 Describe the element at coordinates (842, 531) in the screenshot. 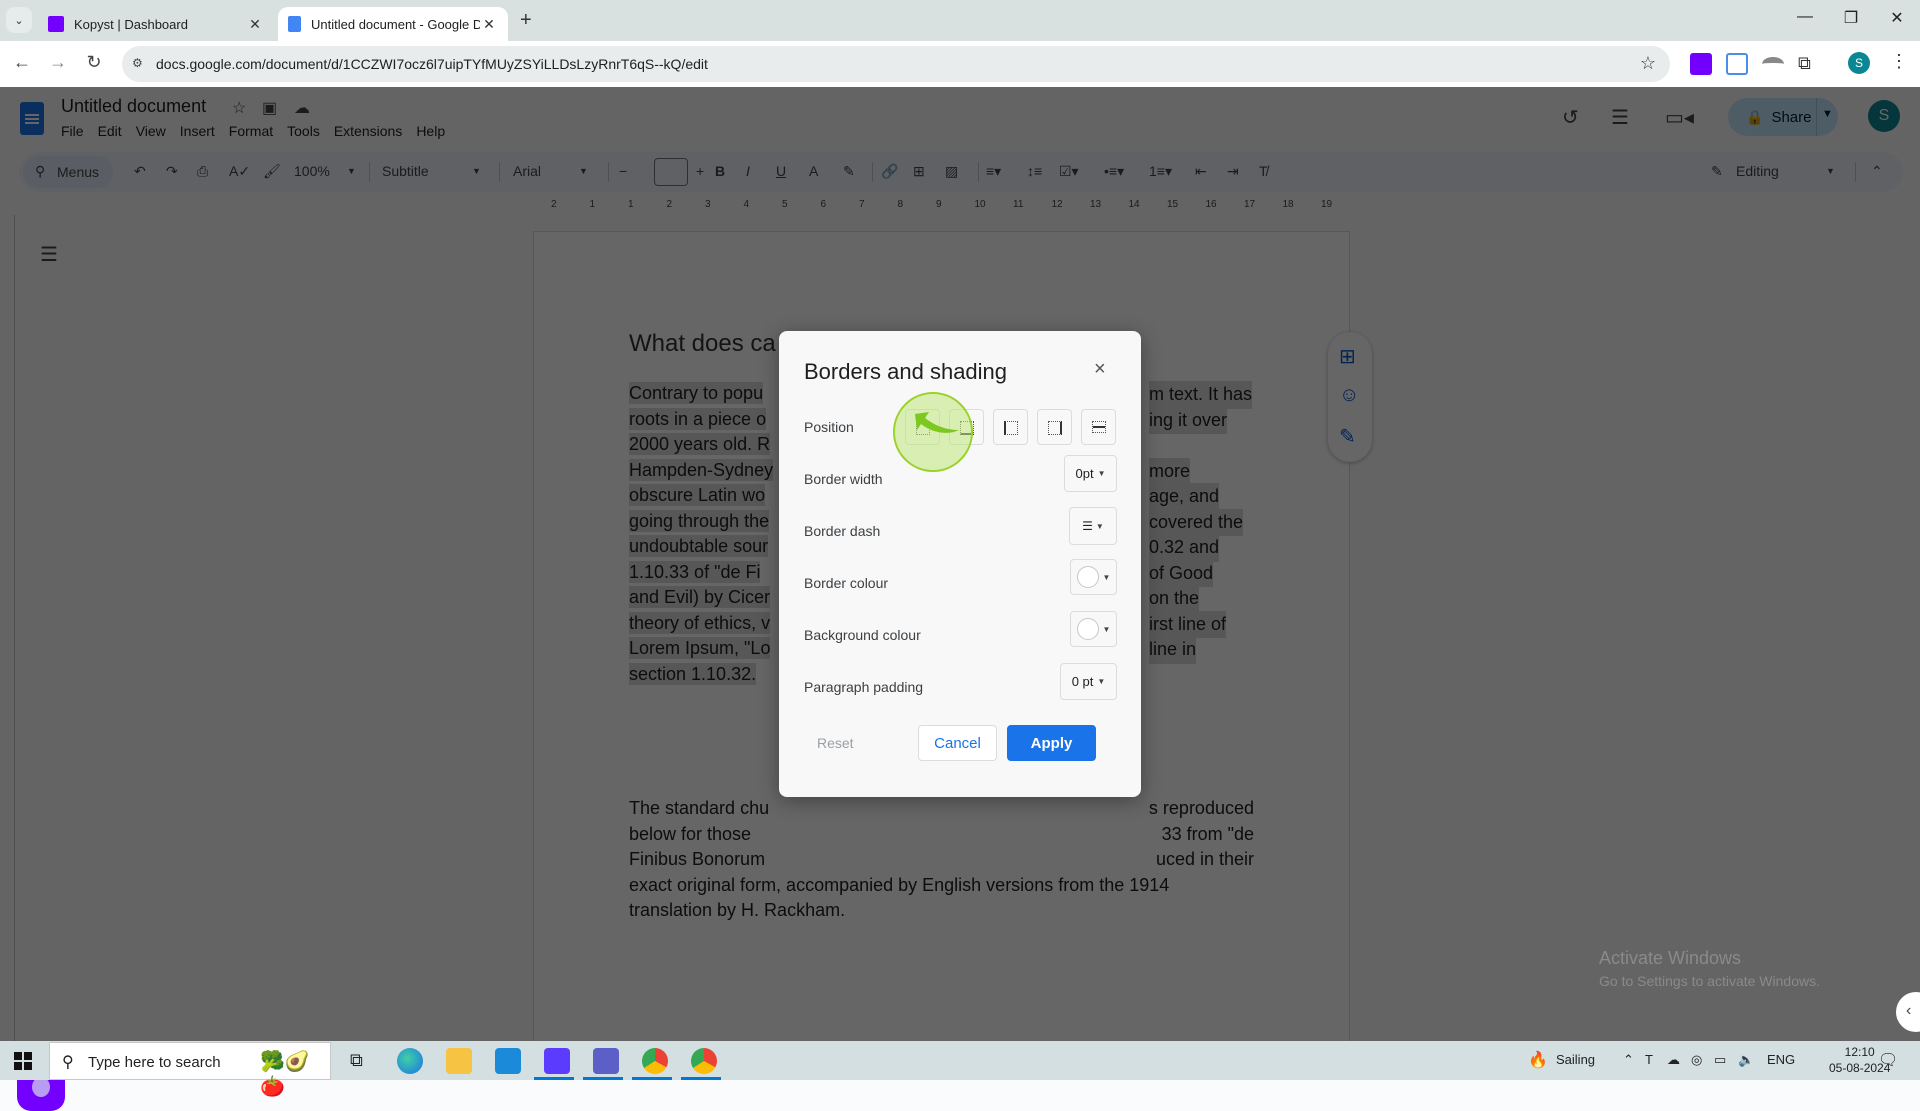

I see `border-dash-label: Border dash` at that location.